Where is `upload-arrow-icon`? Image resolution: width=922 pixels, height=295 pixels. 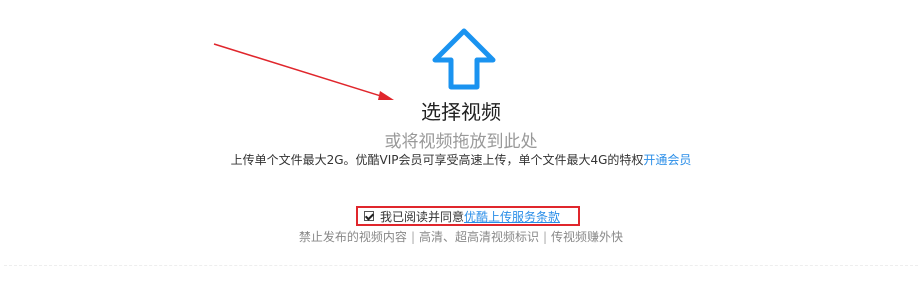
upload-arrow-icon is located at coordinates (464, 59).